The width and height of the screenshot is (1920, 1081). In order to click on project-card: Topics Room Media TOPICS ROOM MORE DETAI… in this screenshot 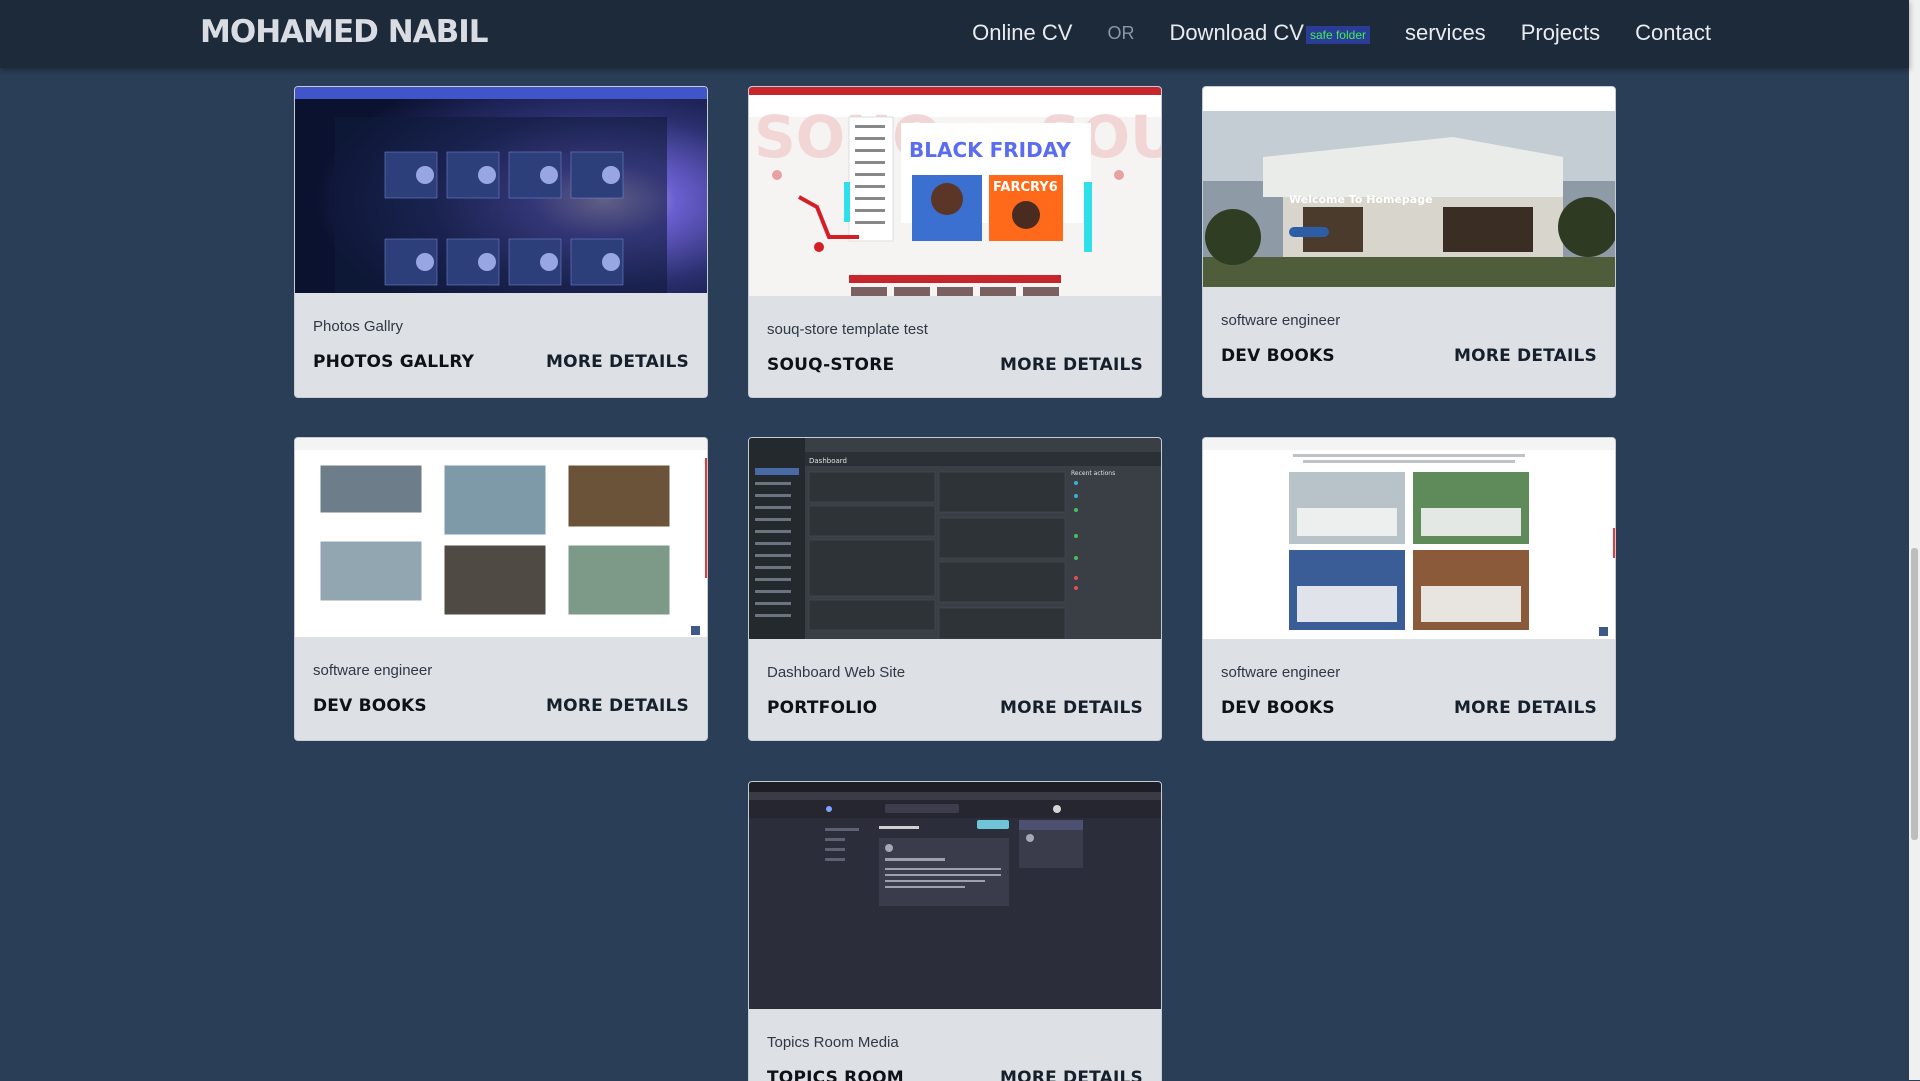, I will do `click(955, 931)`.